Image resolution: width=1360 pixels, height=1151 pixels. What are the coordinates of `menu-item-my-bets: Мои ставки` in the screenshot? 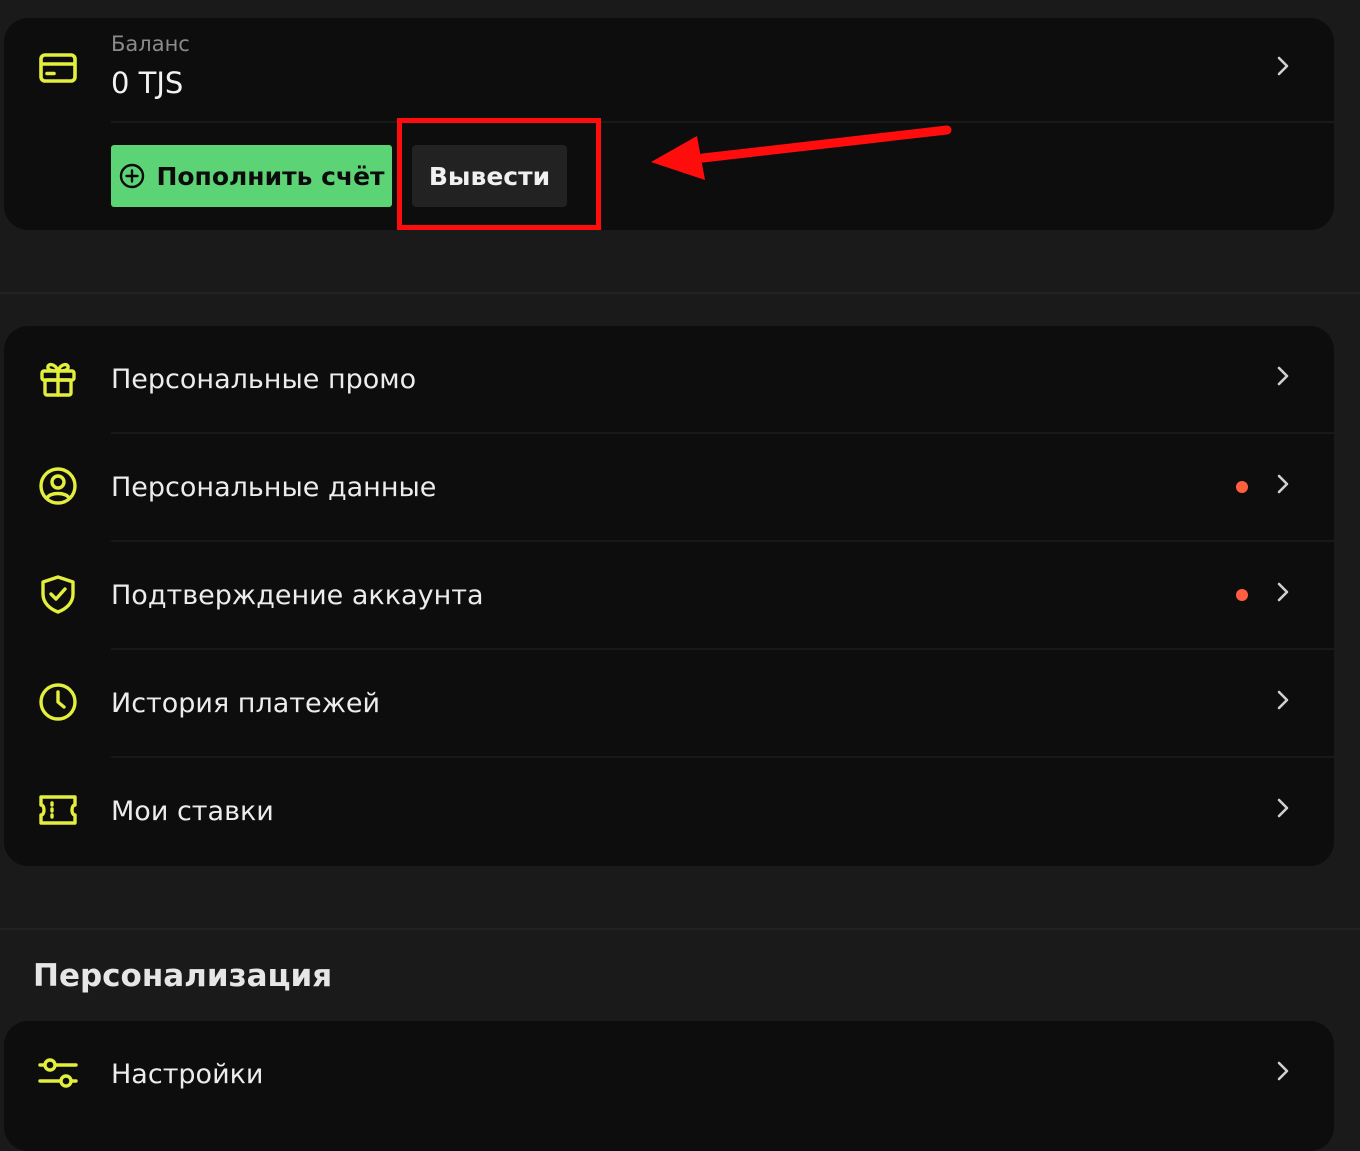 It's located at (669, 812).